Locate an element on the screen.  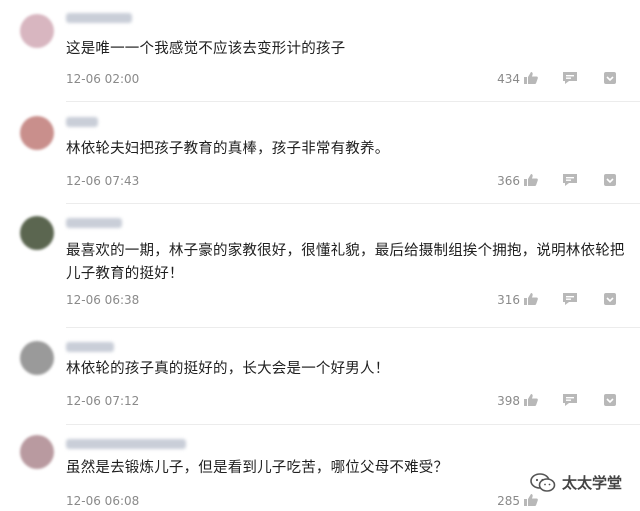
comment-text: 这是唯一一个我感觉不应该去变形计的孩子 is located at coordinates (206, 49).